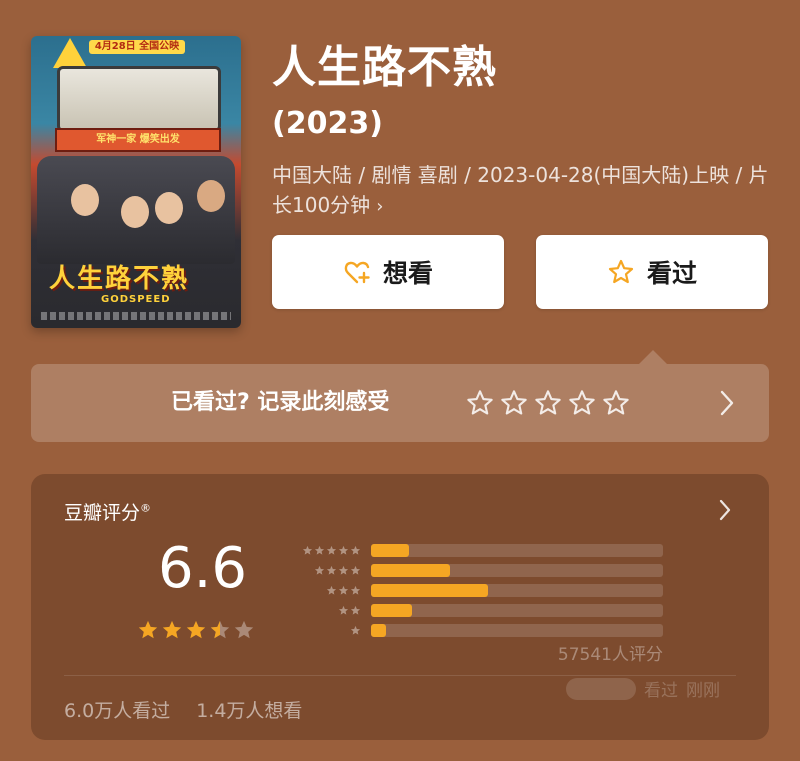 This screenshot has height=761, width=800. Describe the element at coordinates (280, 402) in the screenshot. I see `record-feeling-label: 已看过? 记录此刻感受` at that location.